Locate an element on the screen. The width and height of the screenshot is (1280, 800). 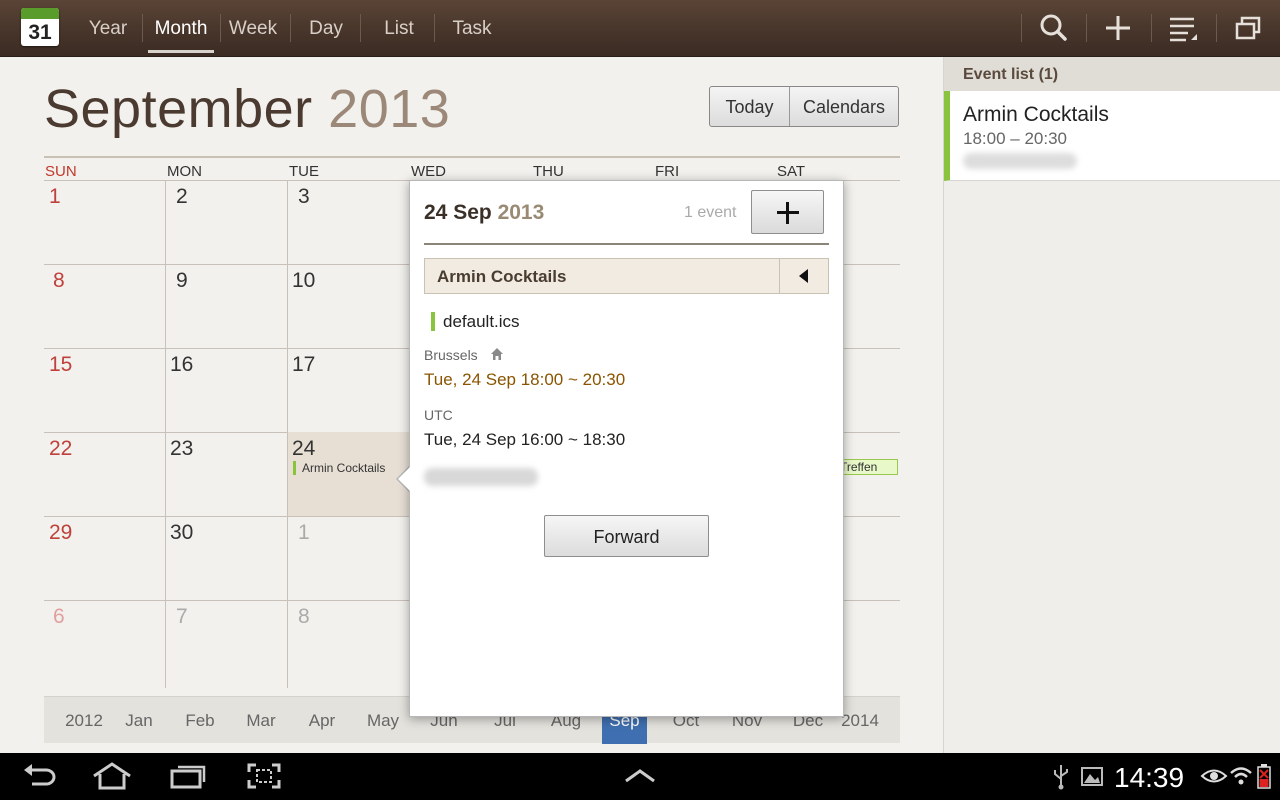
day-cell: 3 is located at coordinates (304, 197).